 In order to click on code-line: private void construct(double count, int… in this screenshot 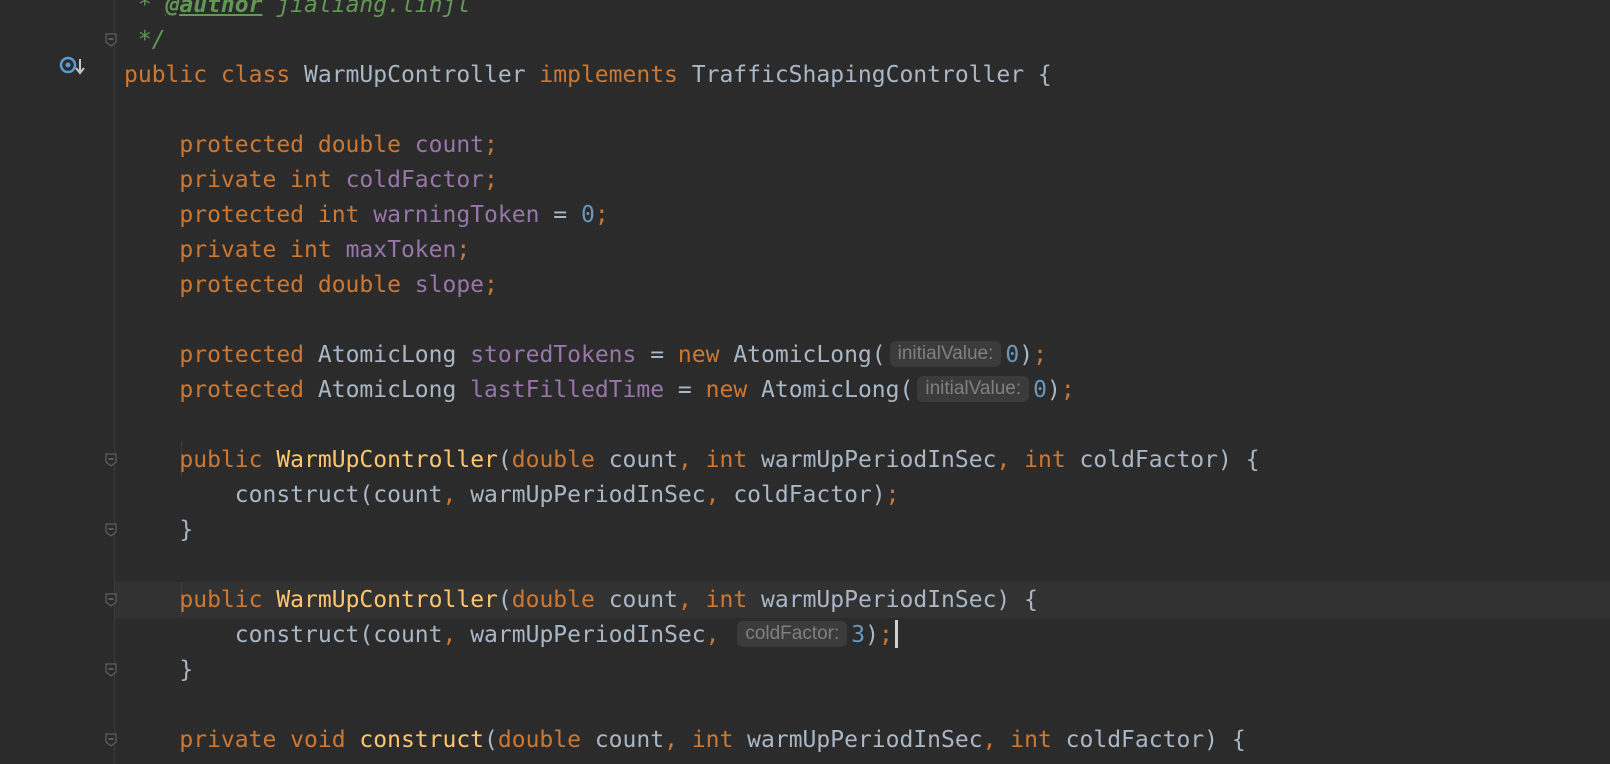, I will do `click(684, 740)`.